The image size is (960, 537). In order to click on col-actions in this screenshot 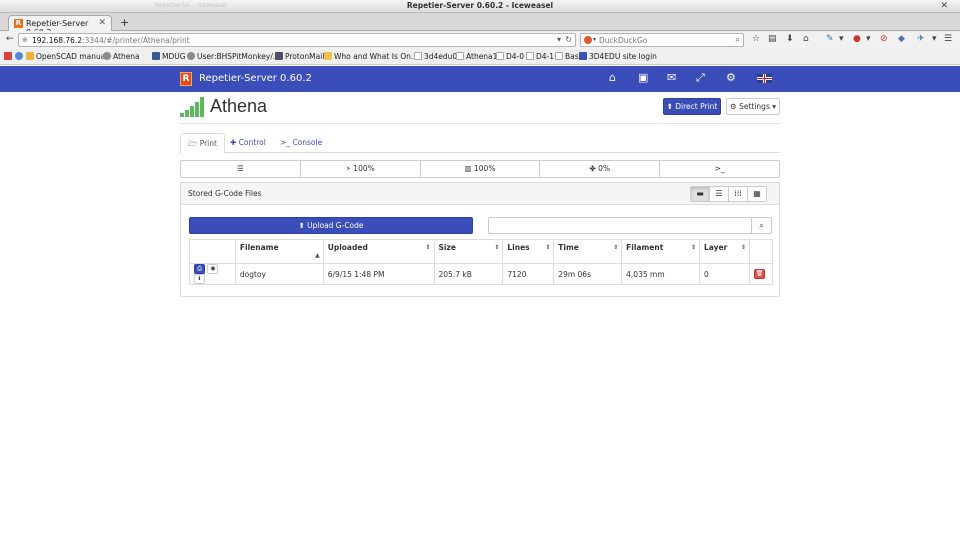, I will do `click(212, 251)`.